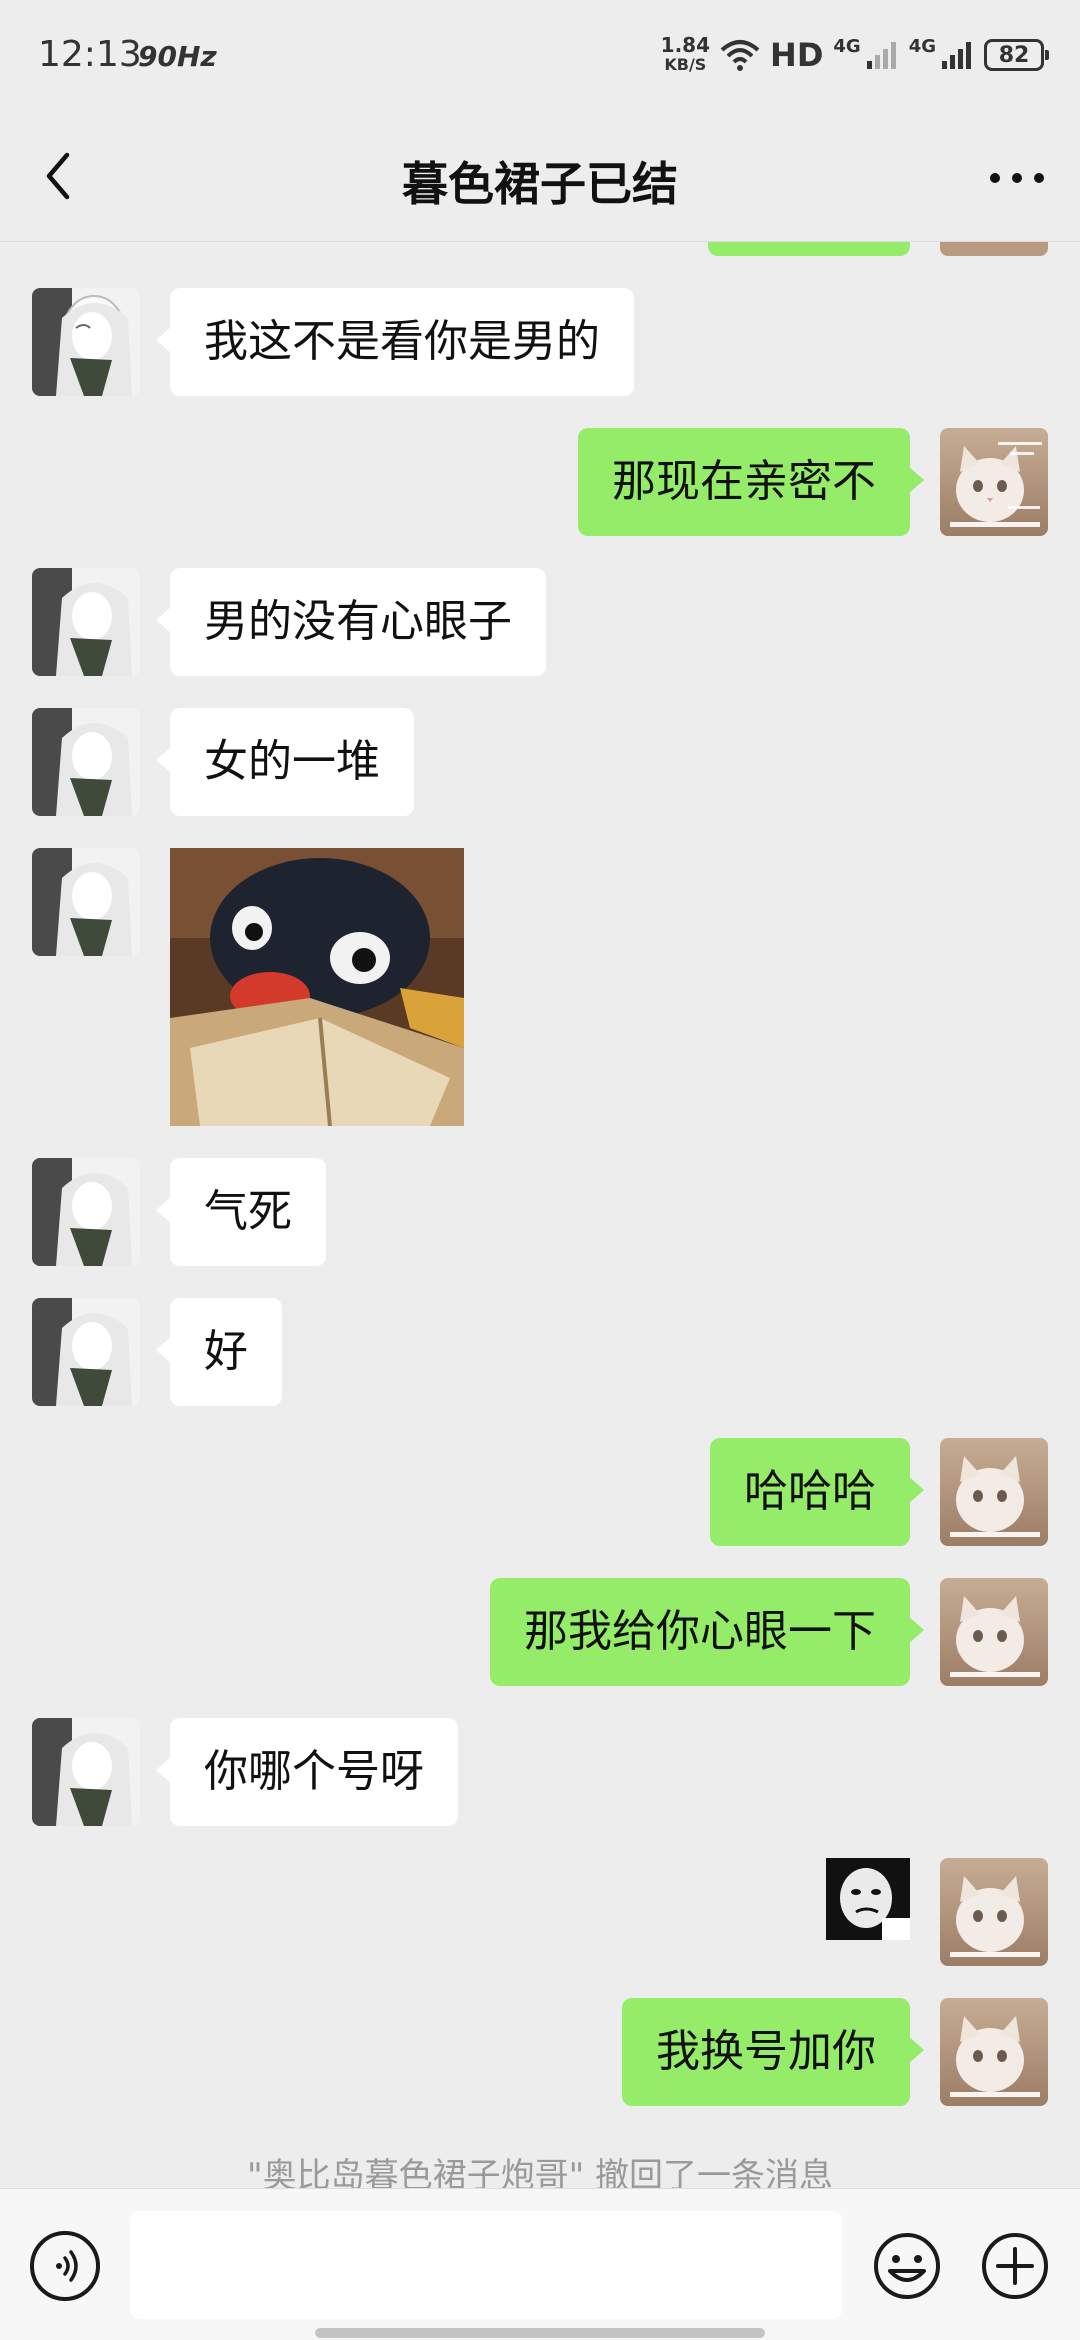  Describe the element at coordinates (90, 54) in the screenshot. I see `status-time: 12:13` at that location.